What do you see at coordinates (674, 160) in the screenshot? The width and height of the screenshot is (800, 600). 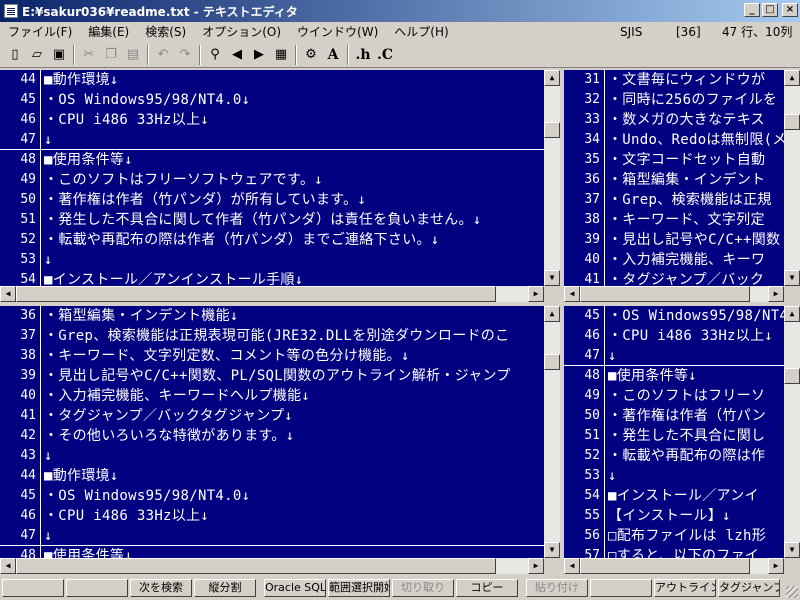 I see `text-line: 35 ・文字コードセット自動` at bounding box center [674, 160].